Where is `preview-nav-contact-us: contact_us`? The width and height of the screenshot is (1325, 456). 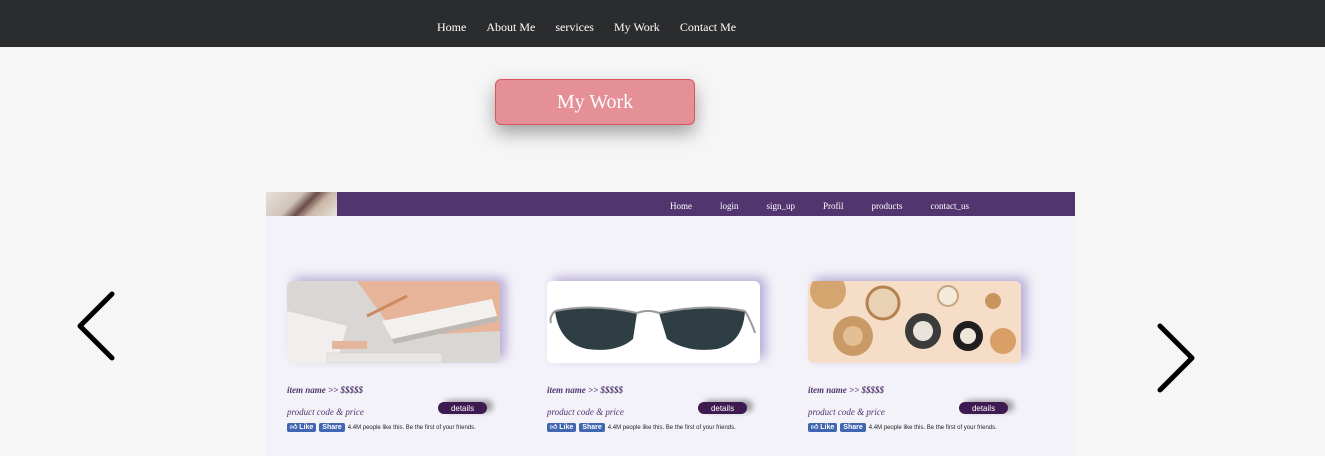 preview-nav-contact-us: contact_us is located at coordinates (950, 206).